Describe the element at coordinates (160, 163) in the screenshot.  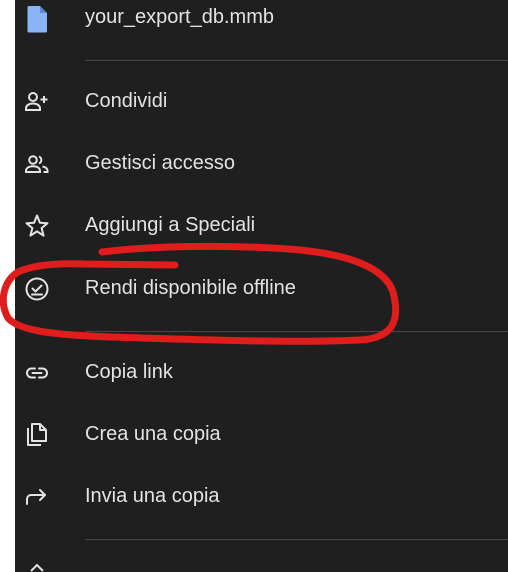
I see `menu-item-label: Gestisci accesso` at that location.